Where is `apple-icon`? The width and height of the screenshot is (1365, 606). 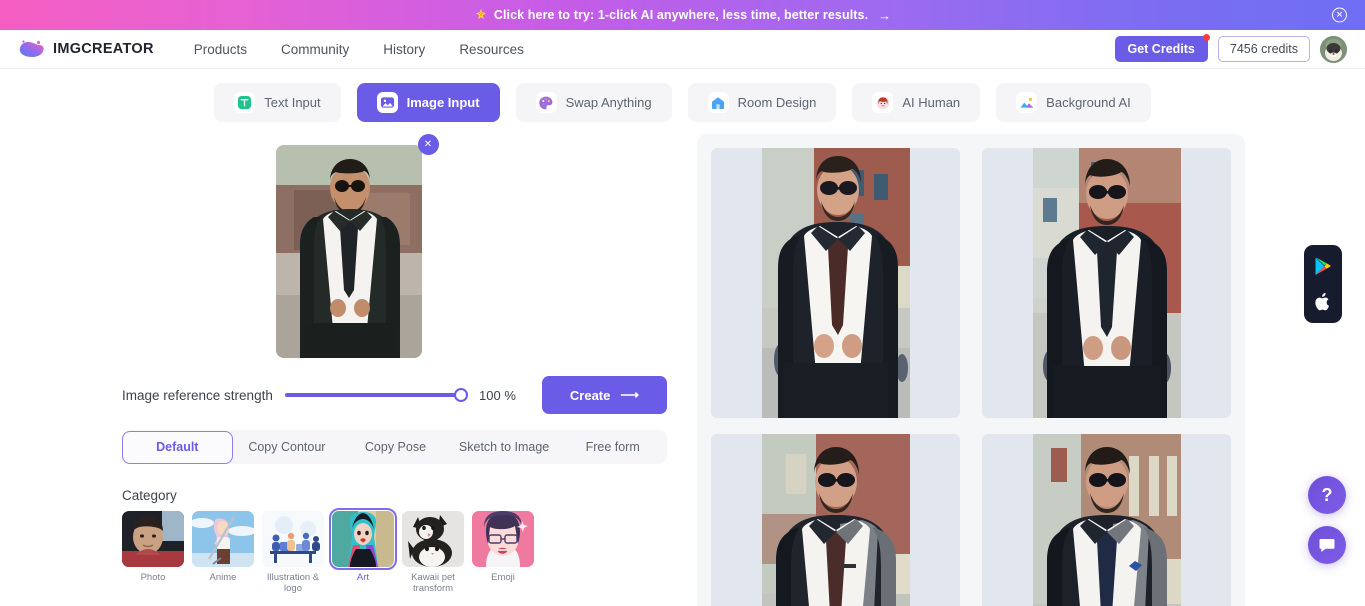
apple-icon is located at coordinates (1323, 302).